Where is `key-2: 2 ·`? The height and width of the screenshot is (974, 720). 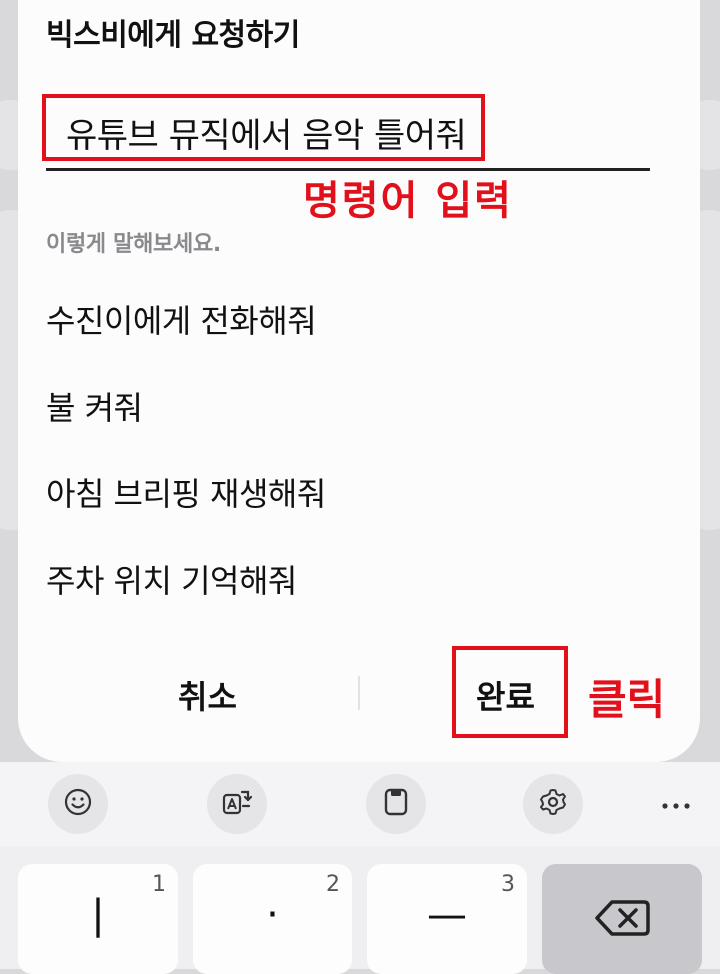
key-2: 2 · is located at coordinates (272, 919).